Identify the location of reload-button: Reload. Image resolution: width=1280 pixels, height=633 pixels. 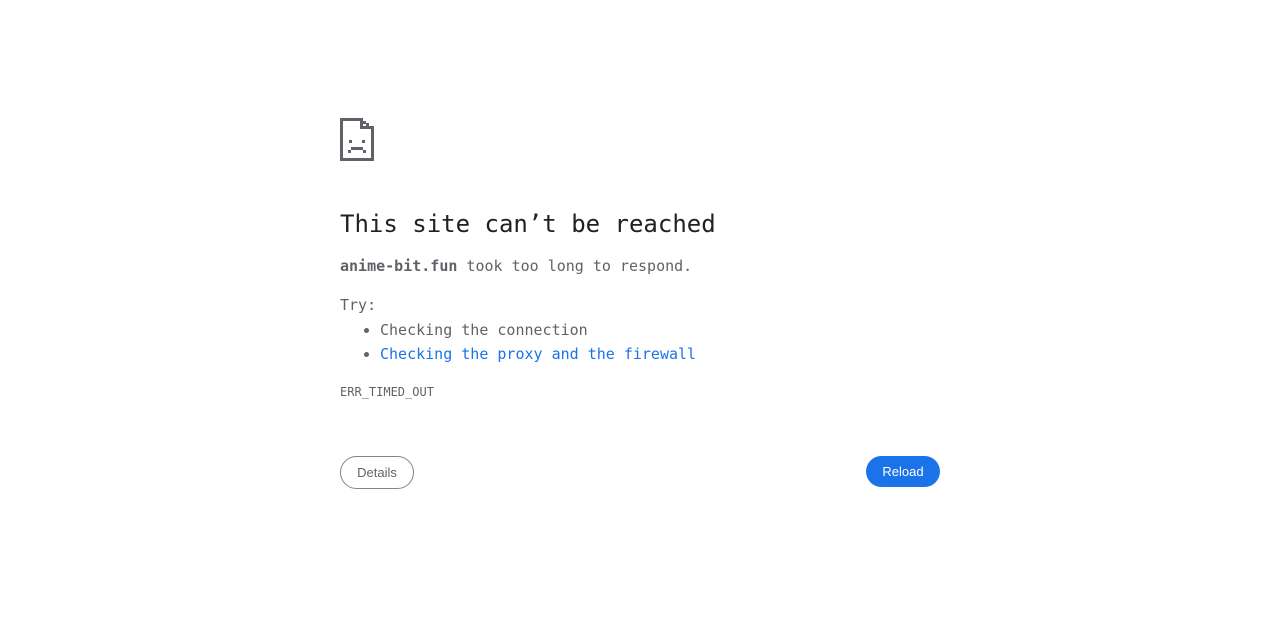
(903, 471).